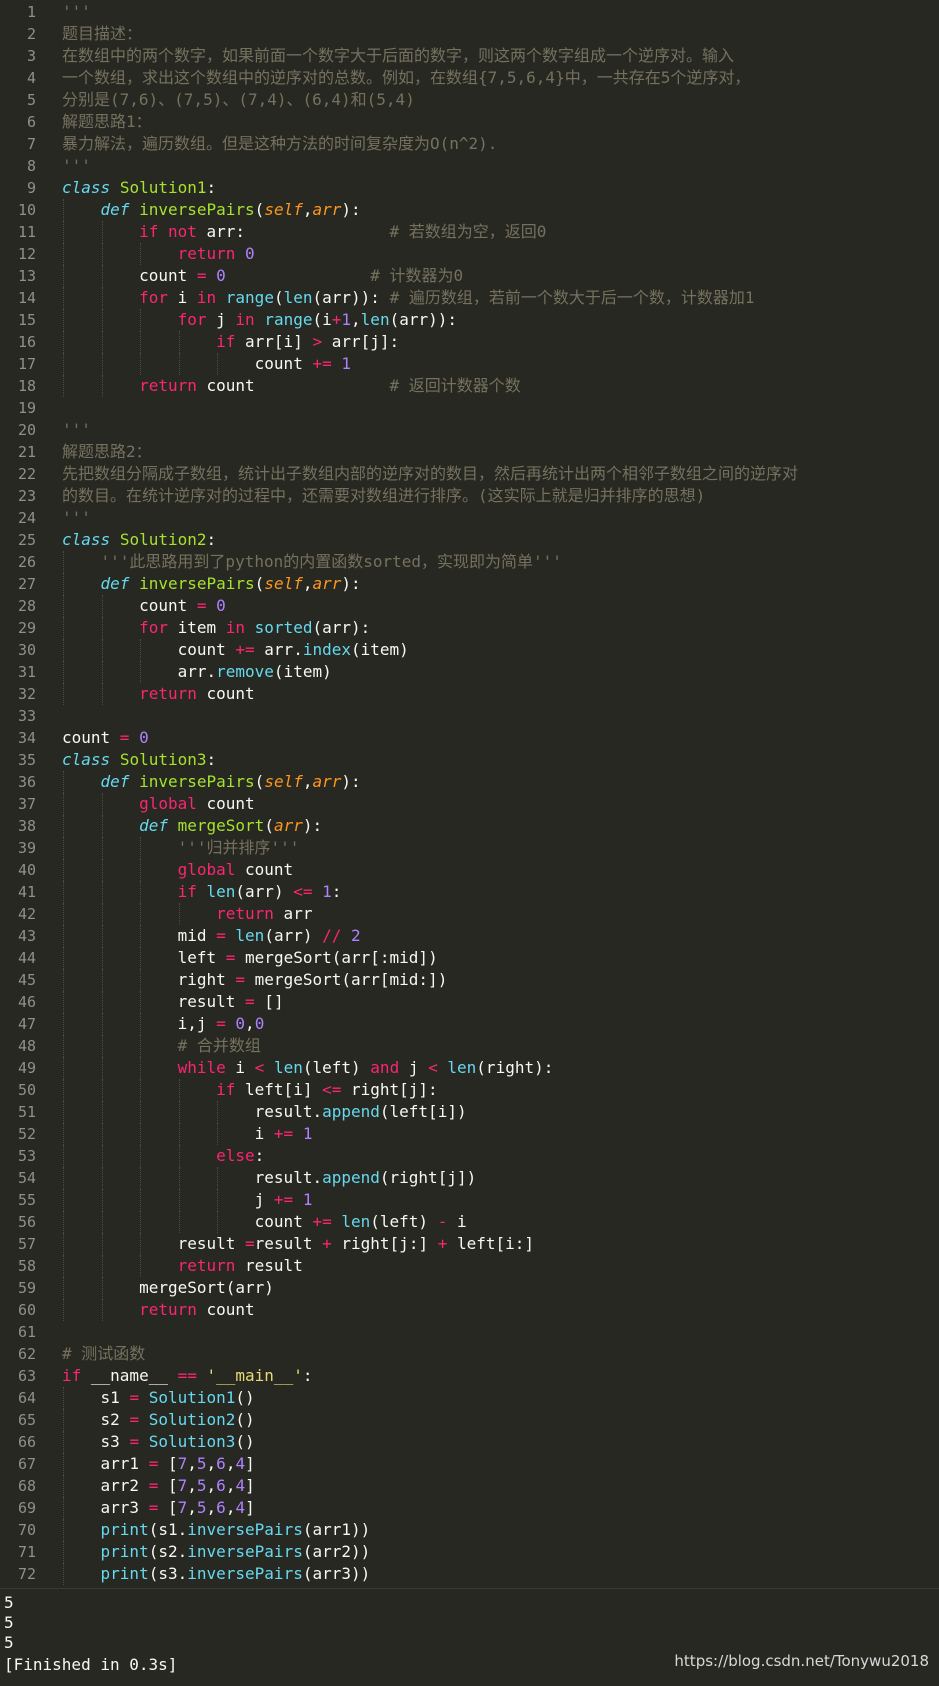  I want to click on code-line: 68 arr2 = [7,5,6,4], so click(469, 1486).